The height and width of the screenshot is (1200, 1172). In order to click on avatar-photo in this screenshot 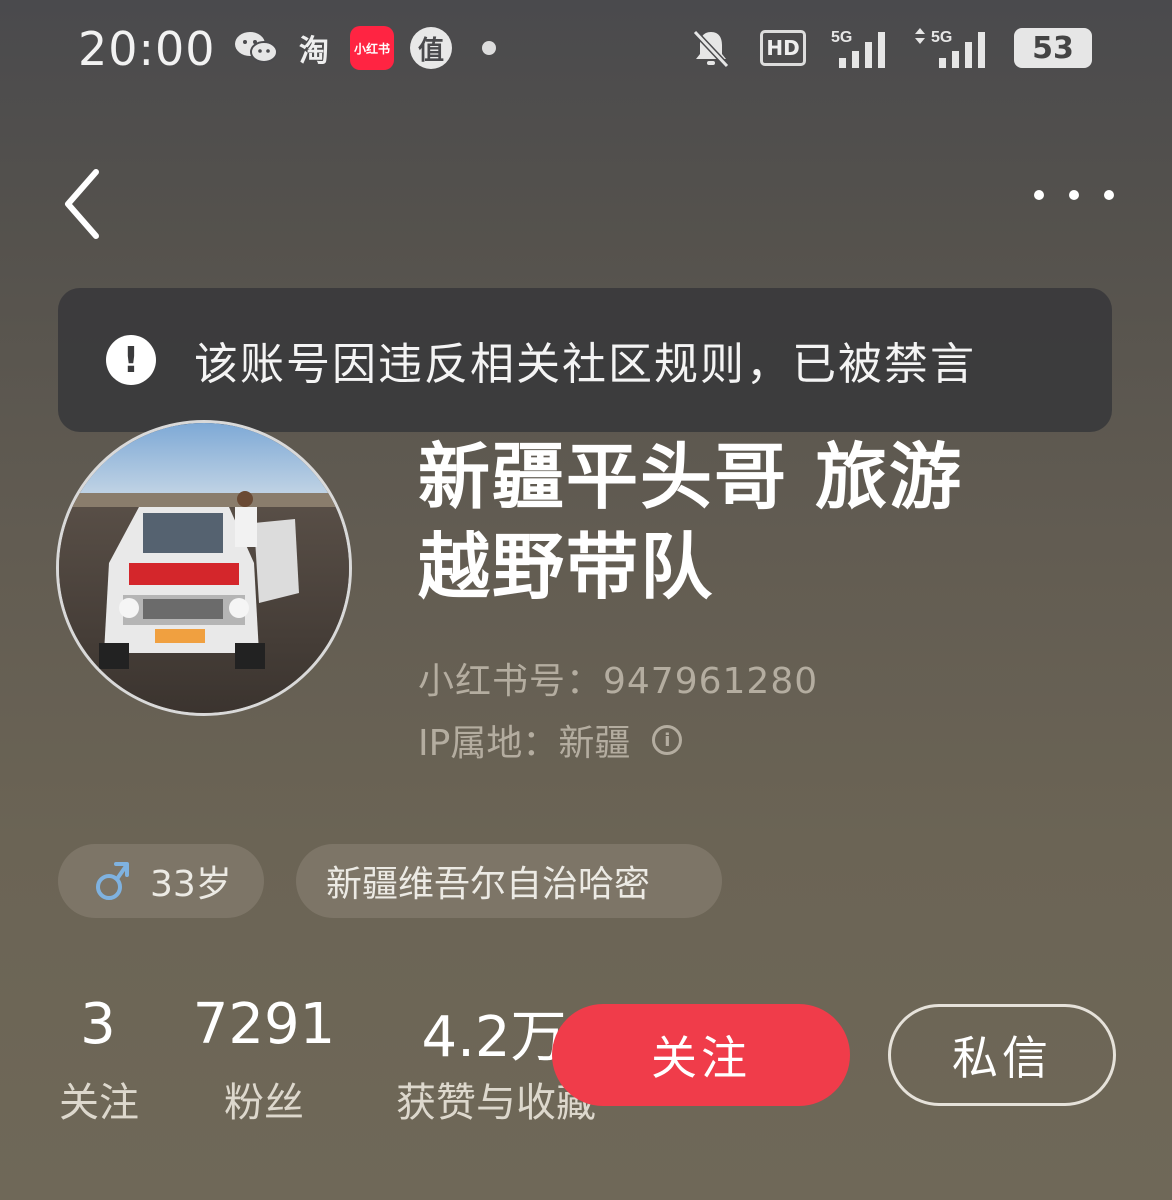, I will do `click(204, 568)`.